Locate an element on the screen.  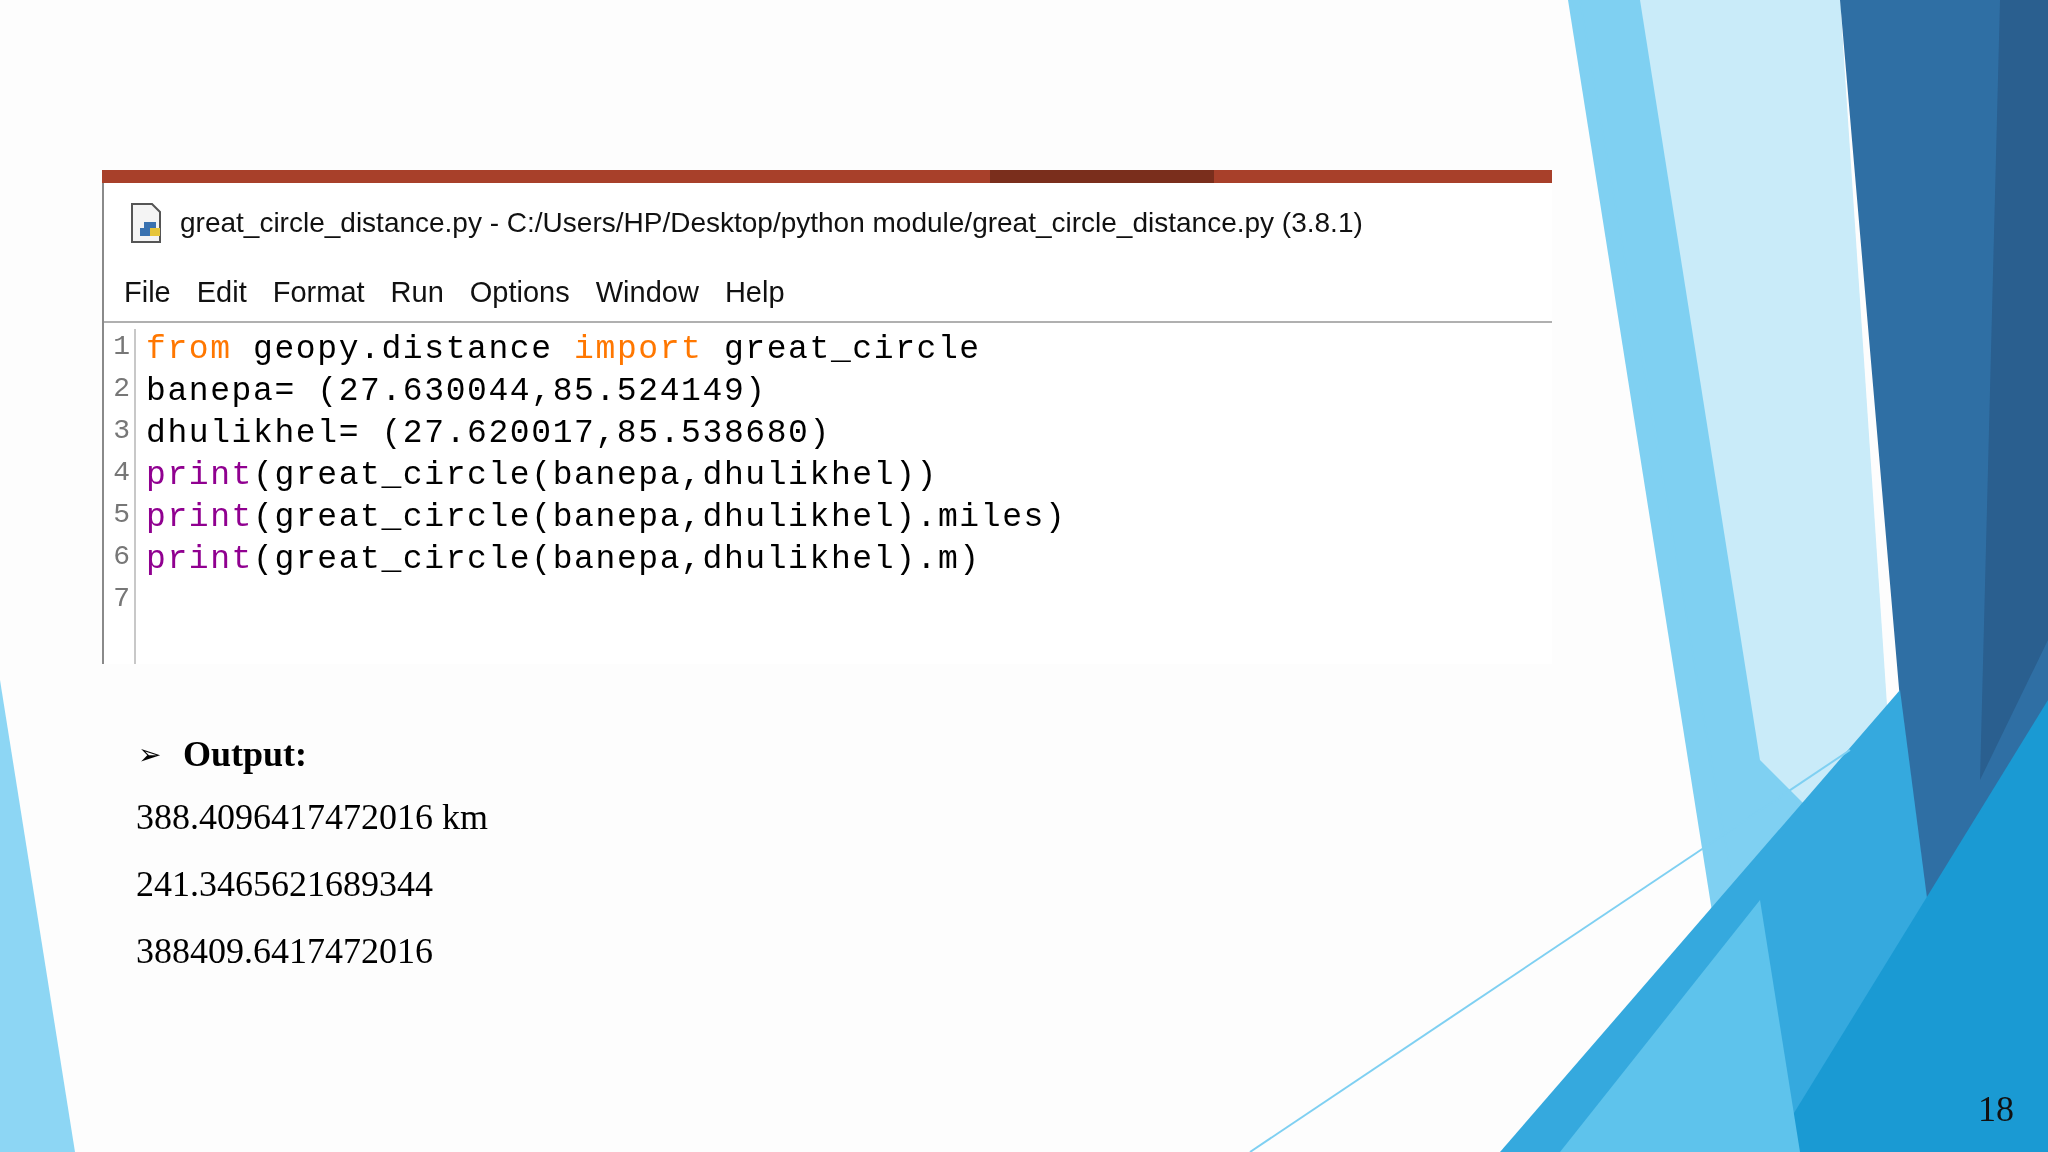
menu-item: Format is located at coordinates (331, 292).